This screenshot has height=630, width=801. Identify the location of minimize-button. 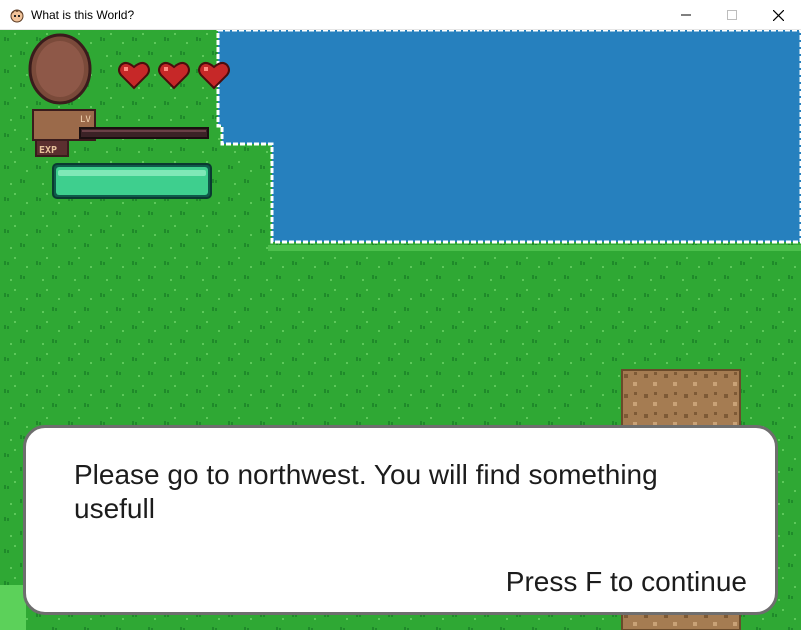
(686, 15).